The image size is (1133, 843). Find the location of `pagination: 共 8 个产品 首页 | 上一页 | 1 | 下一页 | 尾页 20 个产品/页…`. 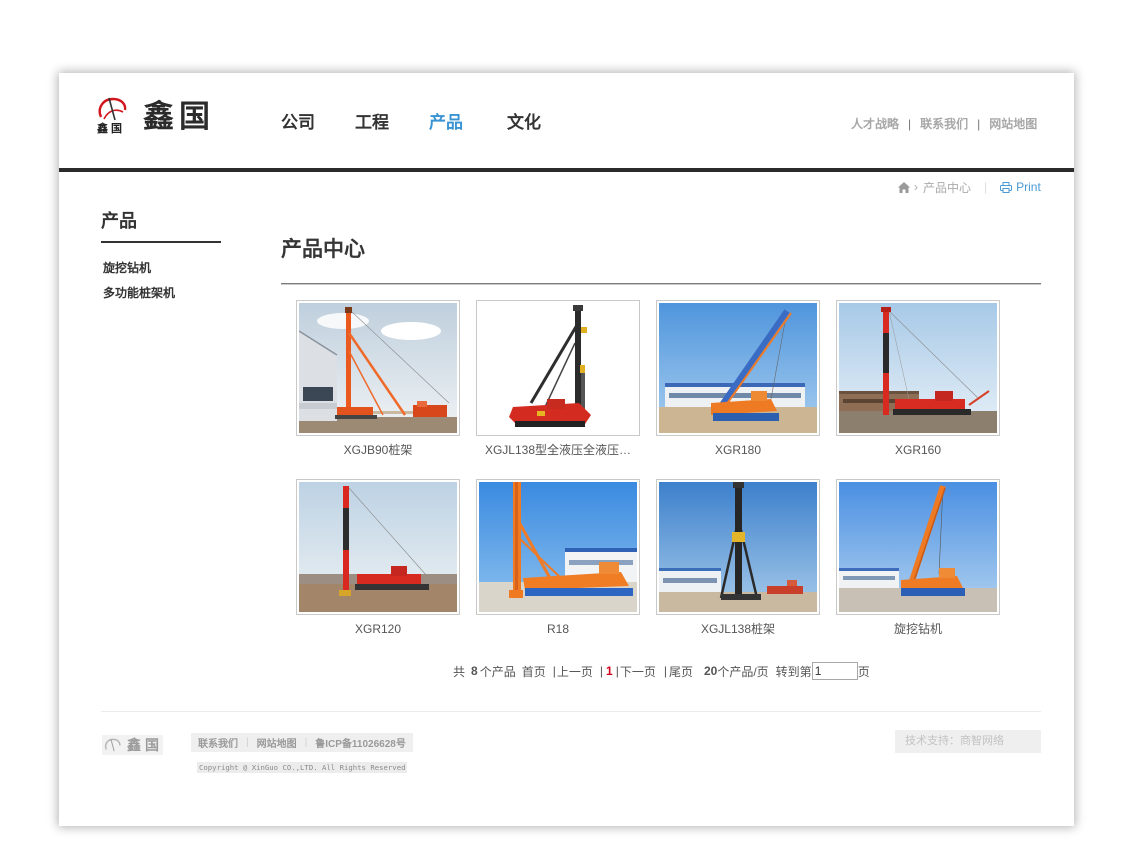

pagination: 共 8 个产品 首页 | 上一页 | 1 | 下一页 | 尾页 20 个产品/页… is located at coordinates (661, 671).